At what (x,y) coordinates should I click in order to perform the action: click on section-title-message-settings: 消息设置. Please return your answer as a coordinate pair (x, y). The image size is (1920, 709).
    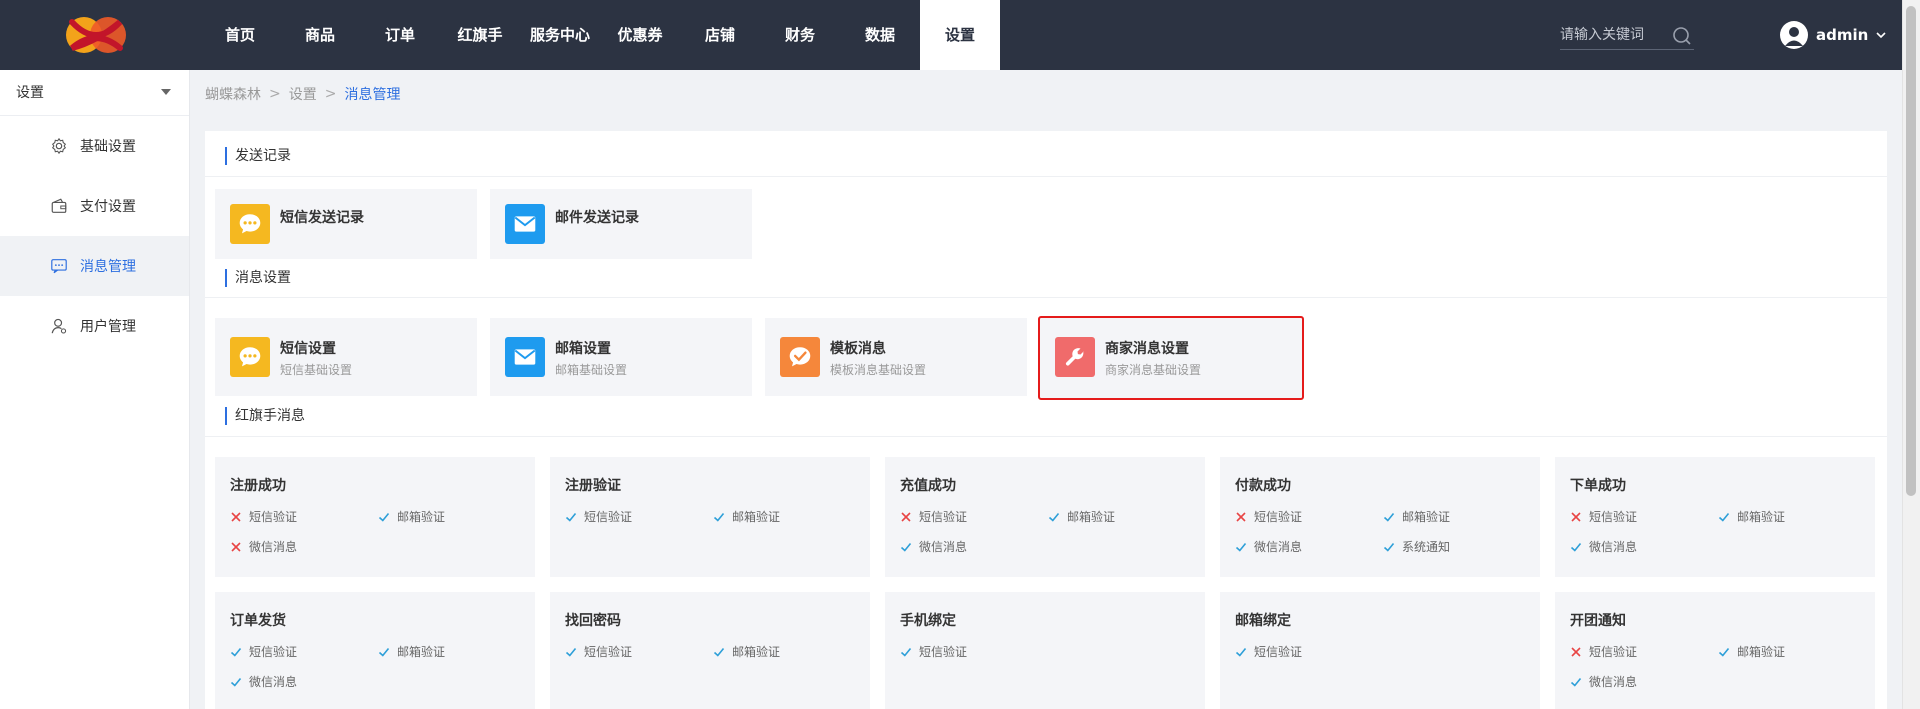
    Looking at the image, I should click on (258, 278).